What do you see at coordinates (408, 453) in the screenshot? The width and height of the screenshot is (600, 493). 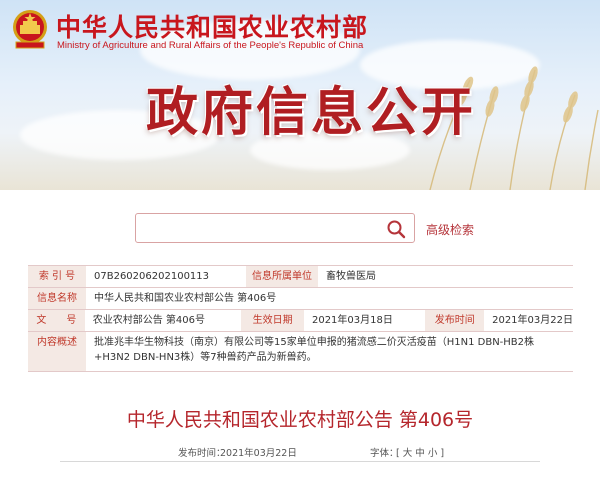 I see `font-large-button: 大` at bounding box center [408, 453].